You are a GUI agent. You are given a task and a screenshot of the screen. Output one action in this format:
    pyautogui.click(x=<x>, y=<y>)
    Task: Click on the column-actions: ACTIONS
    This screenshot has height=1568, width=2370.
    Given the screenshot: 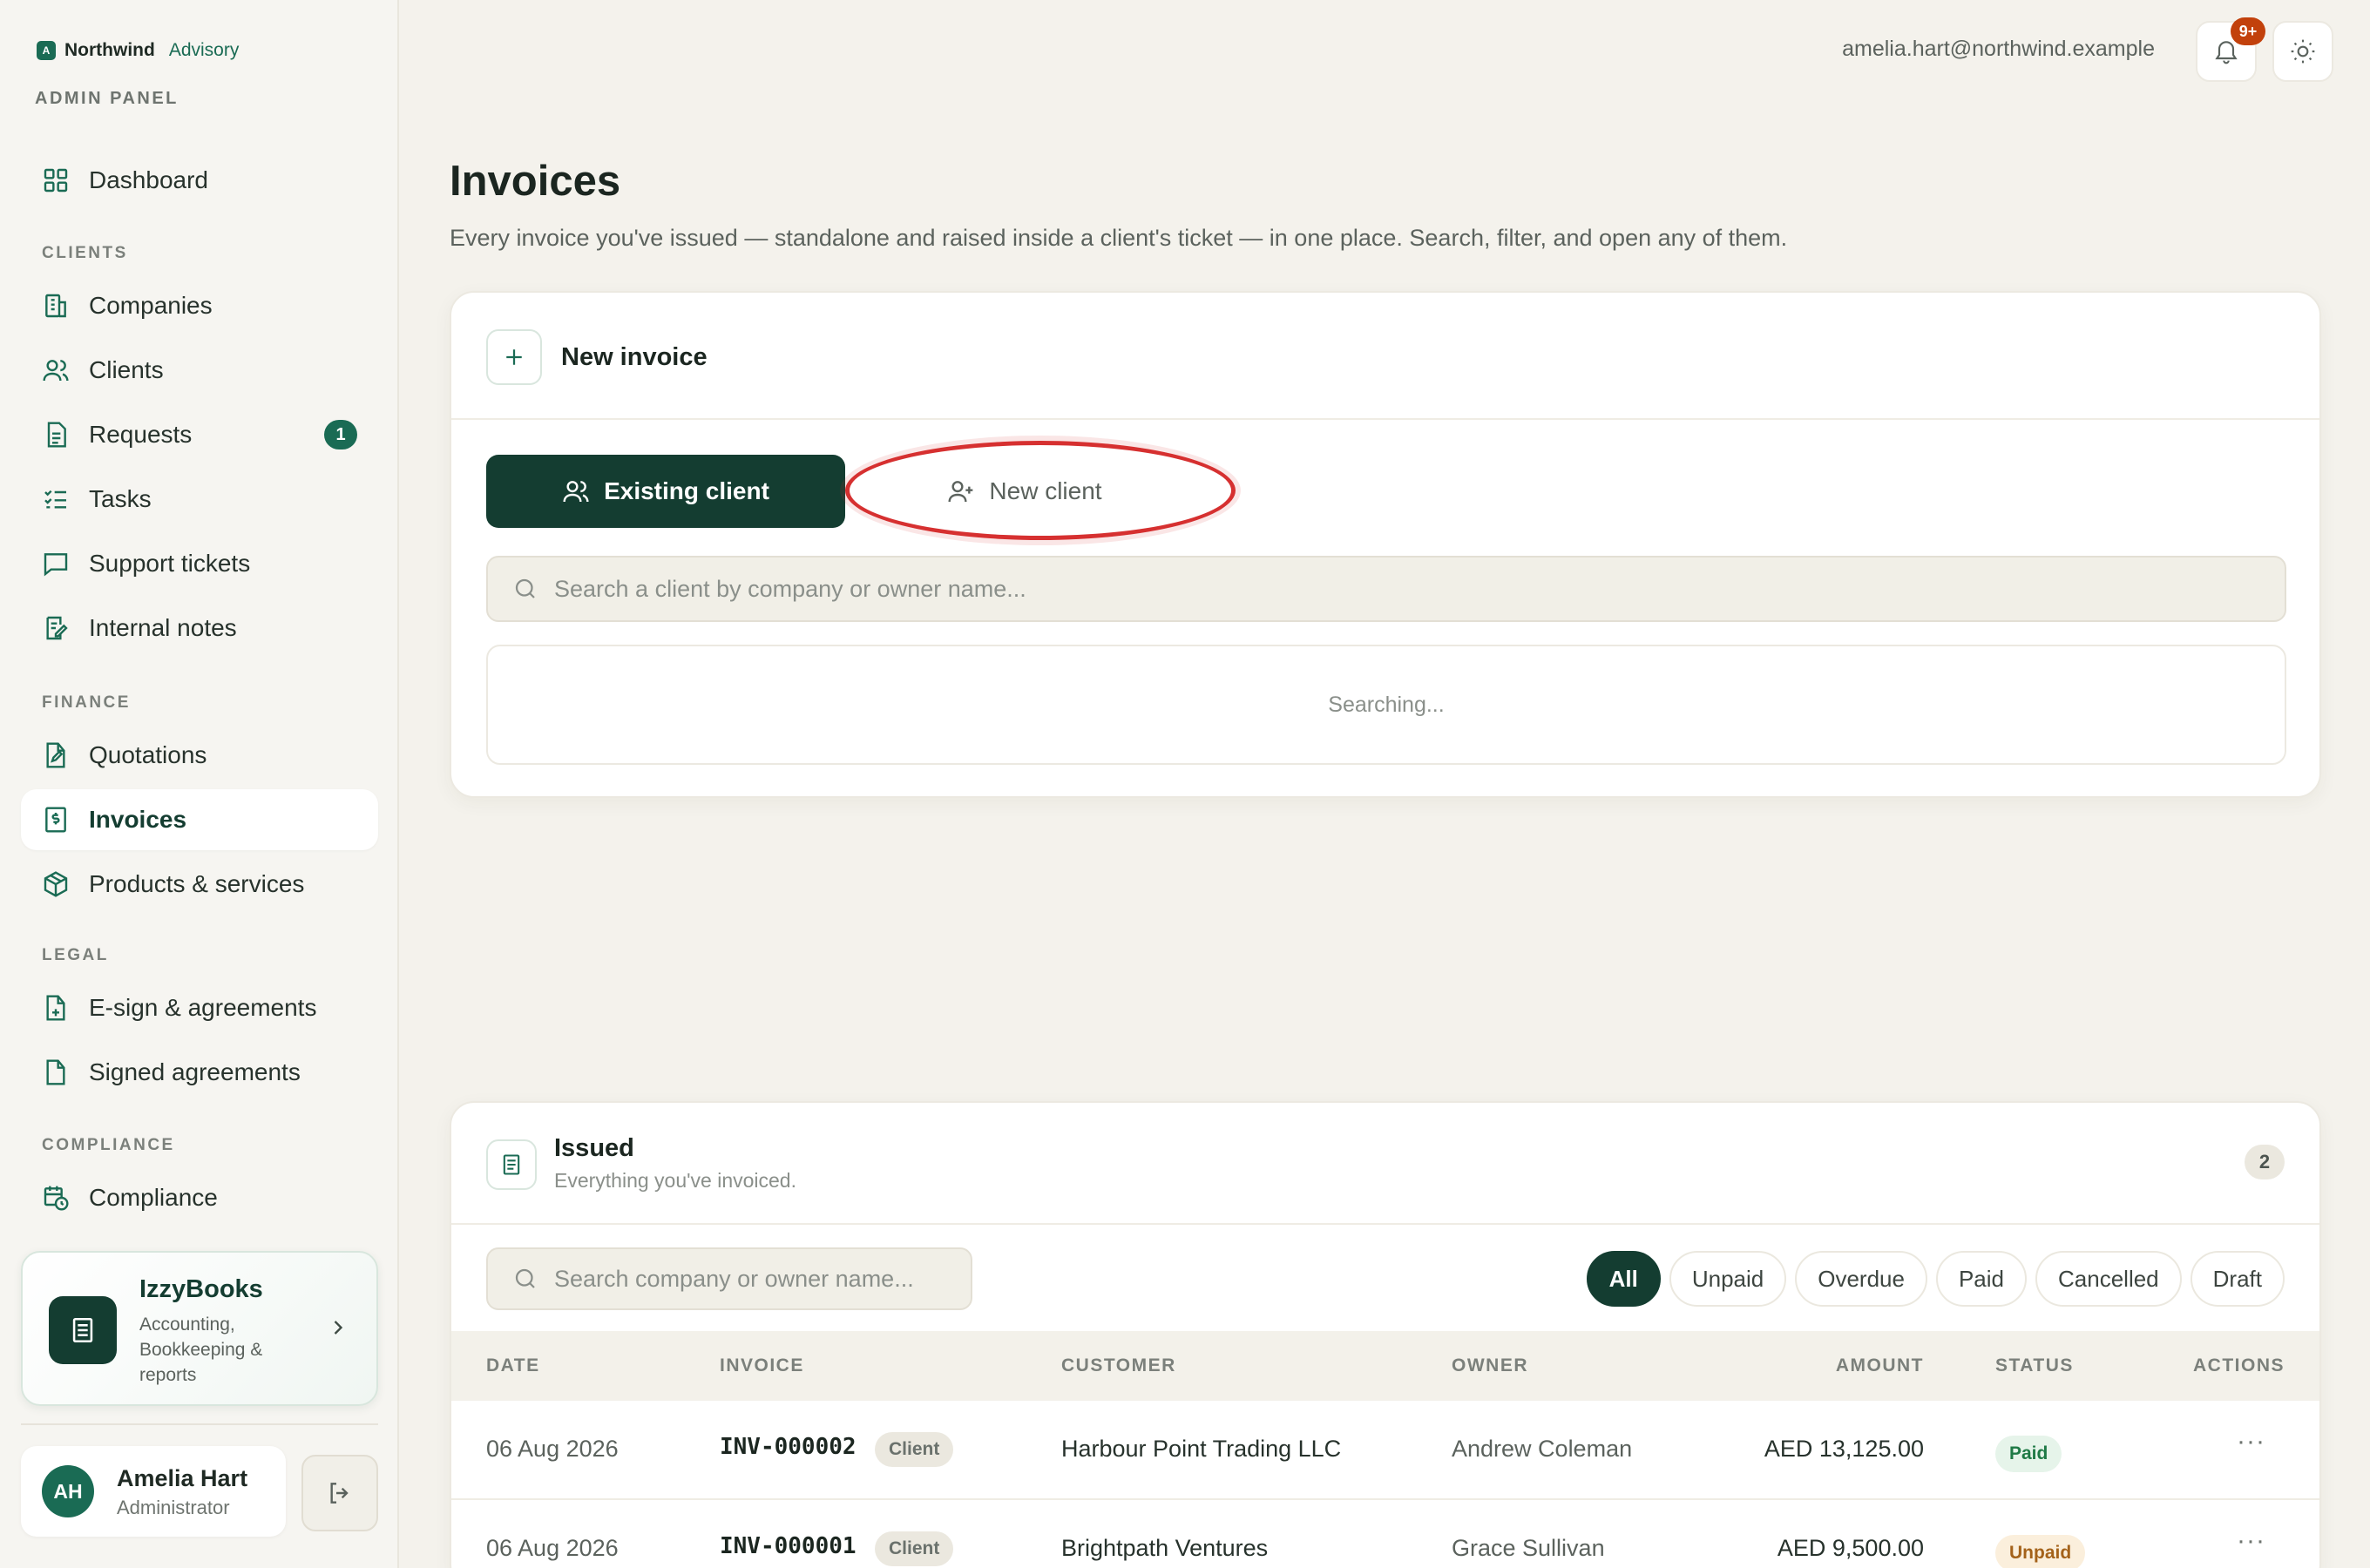 What is the action you would take?
    pyautogui.click(x=2239, y=1365)
    